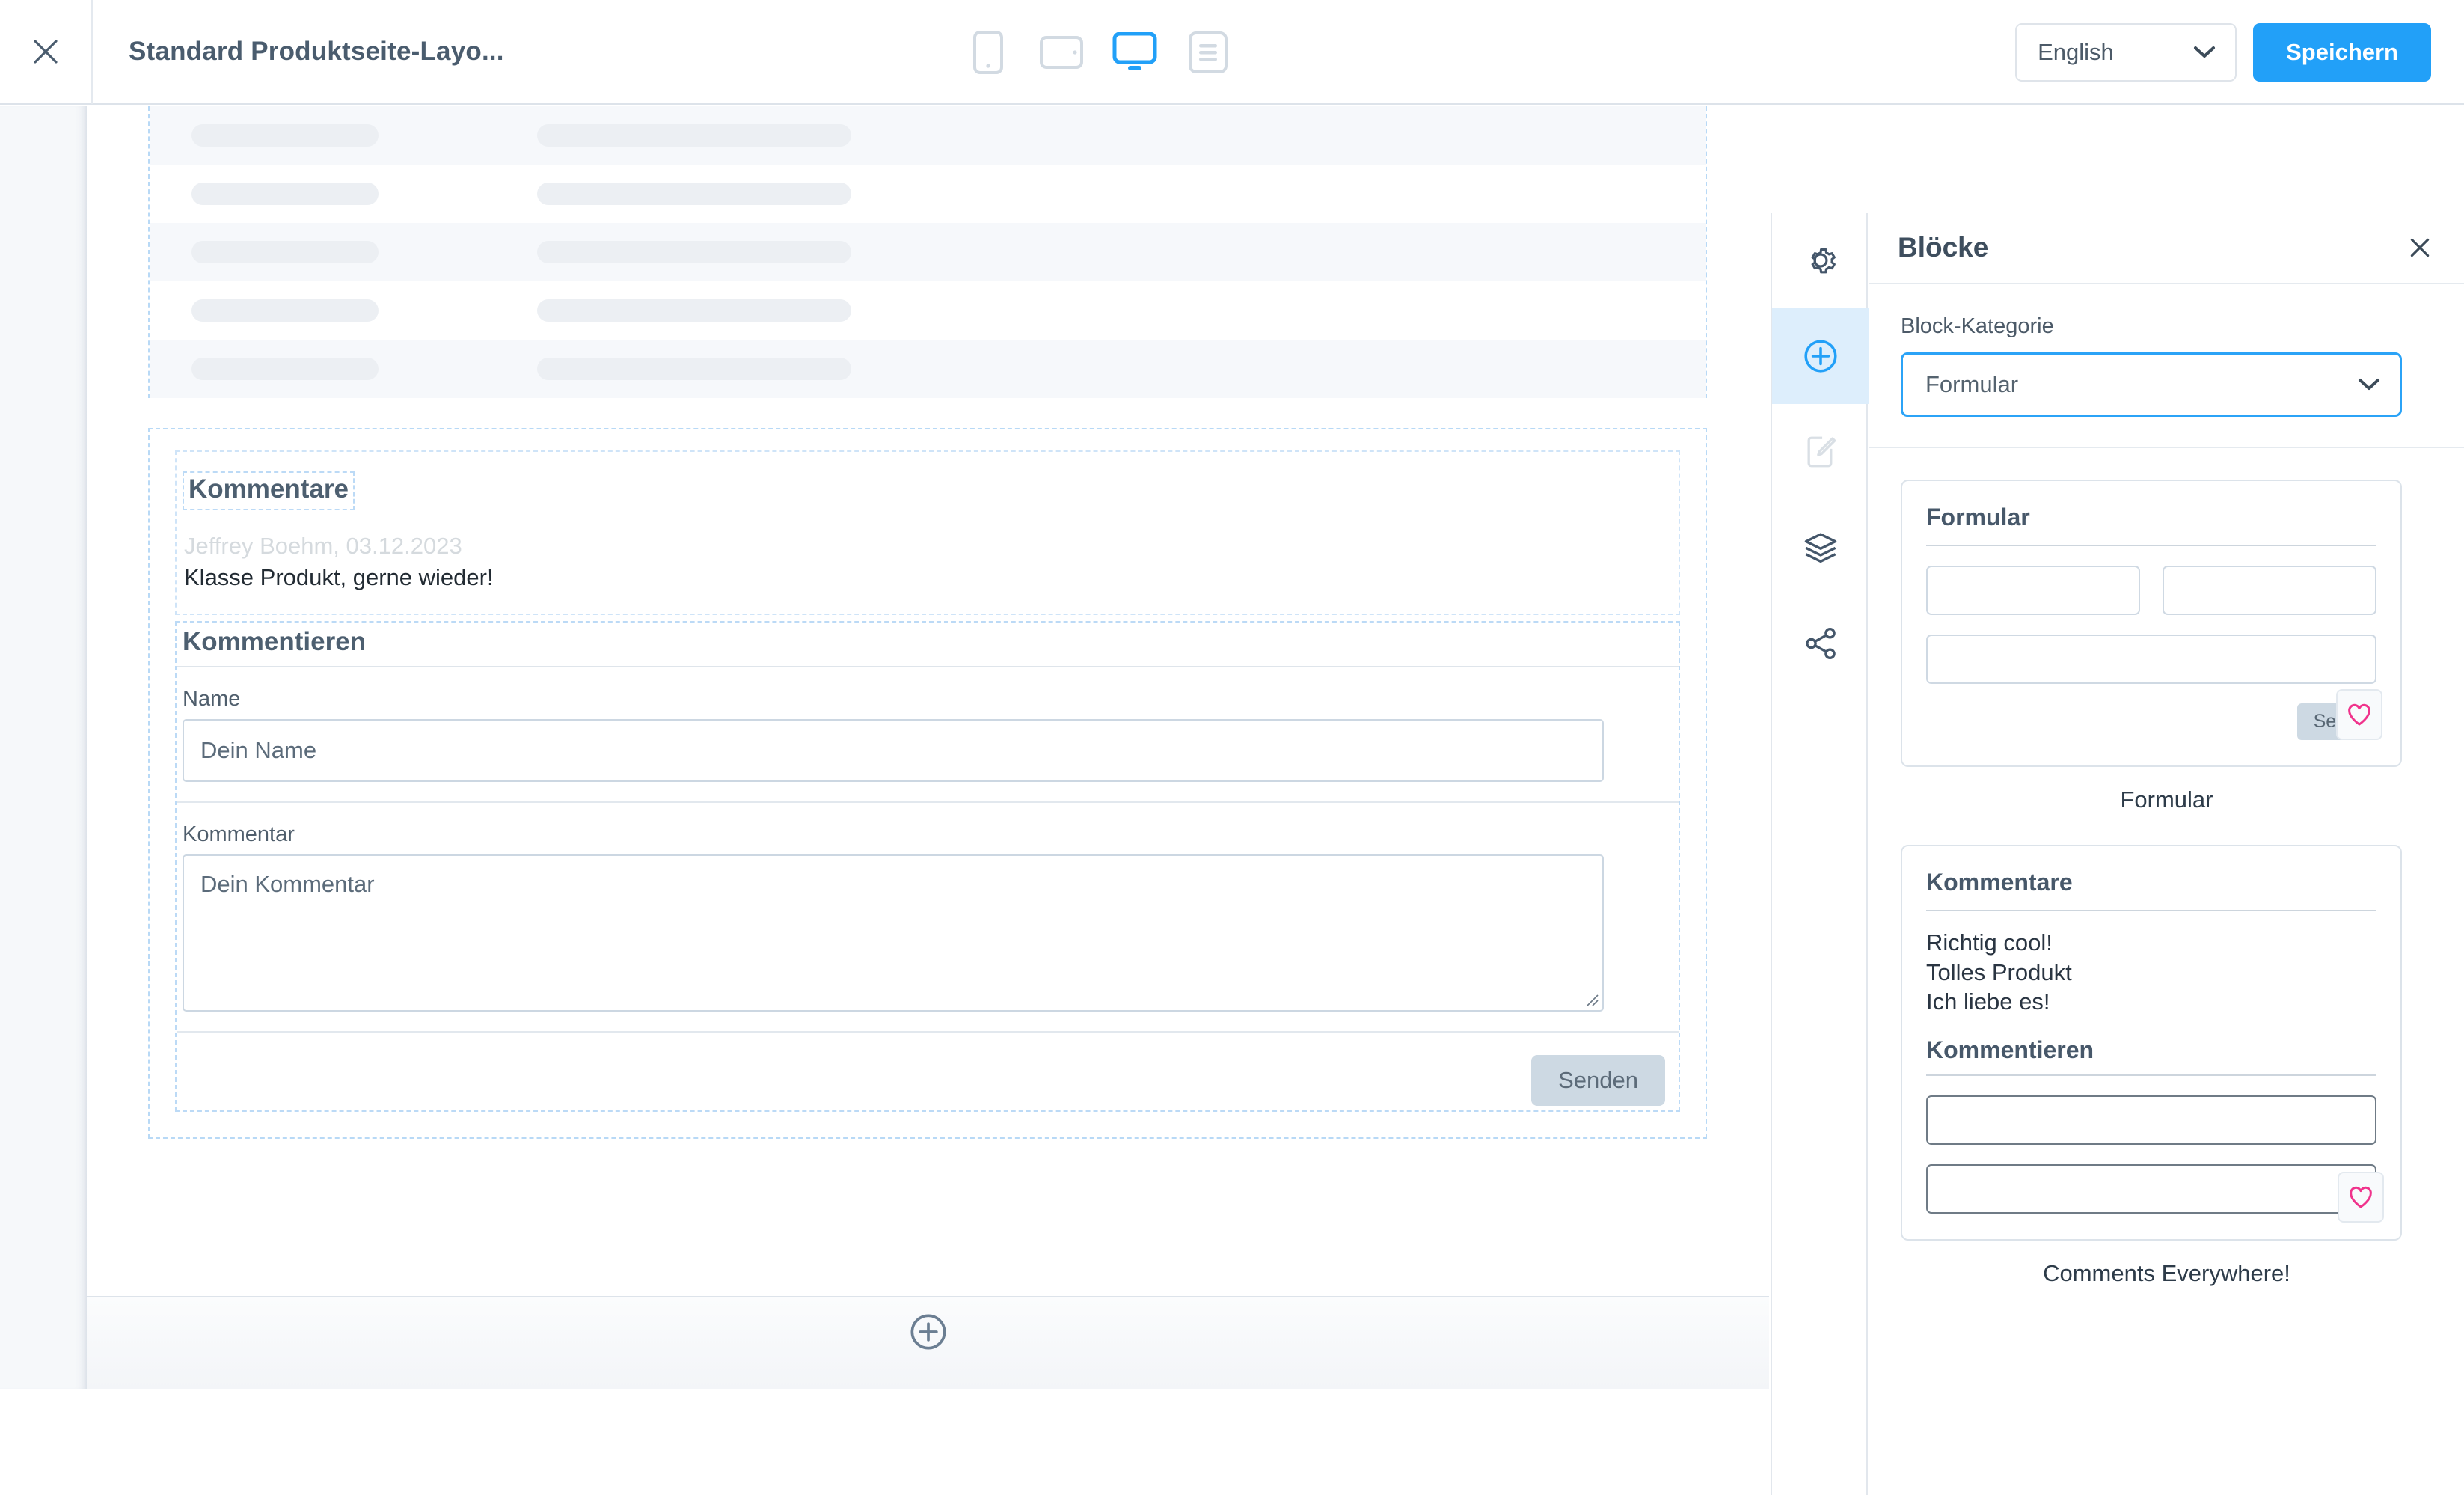  I want to click on block-caption: Comments Everywhere!, so click(2166, 1273).